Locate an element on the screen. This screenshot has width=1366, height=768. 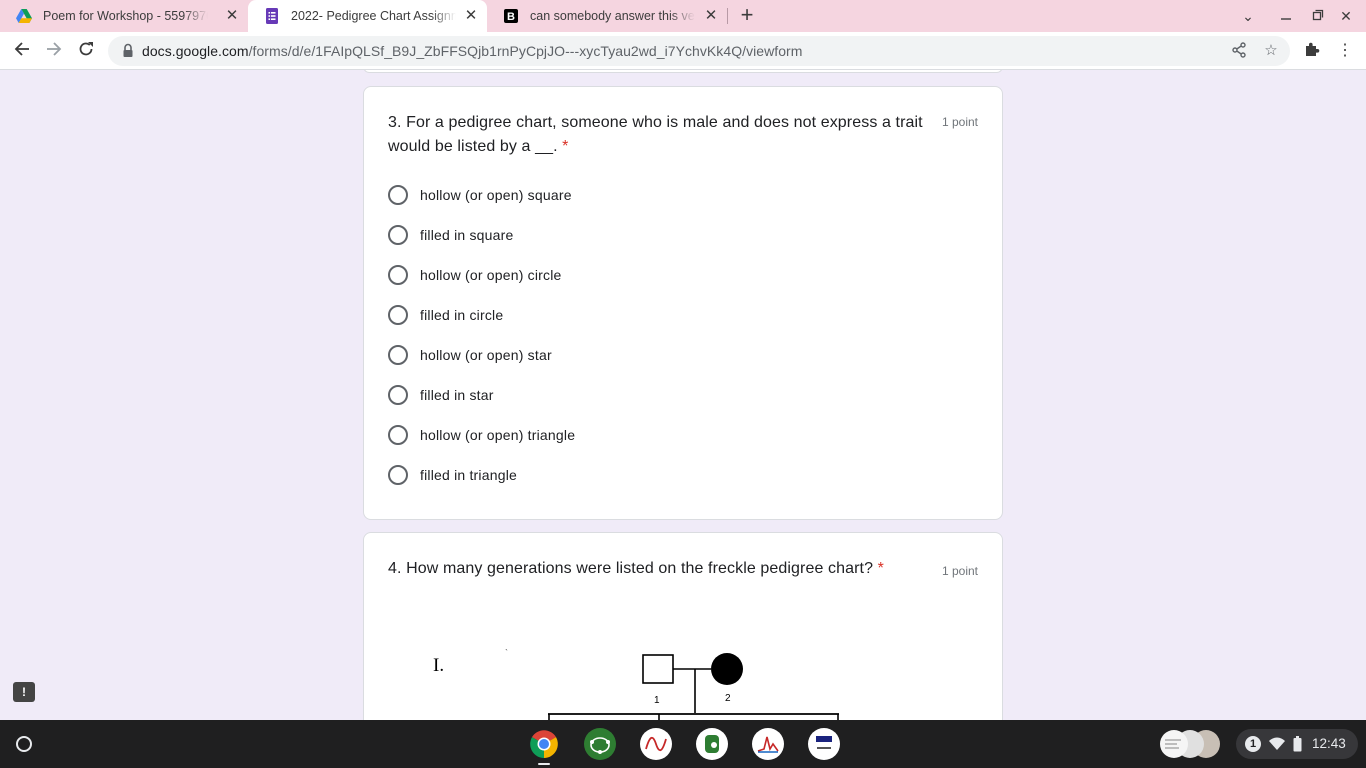
reload-icon is located at coordinates (86, 51).